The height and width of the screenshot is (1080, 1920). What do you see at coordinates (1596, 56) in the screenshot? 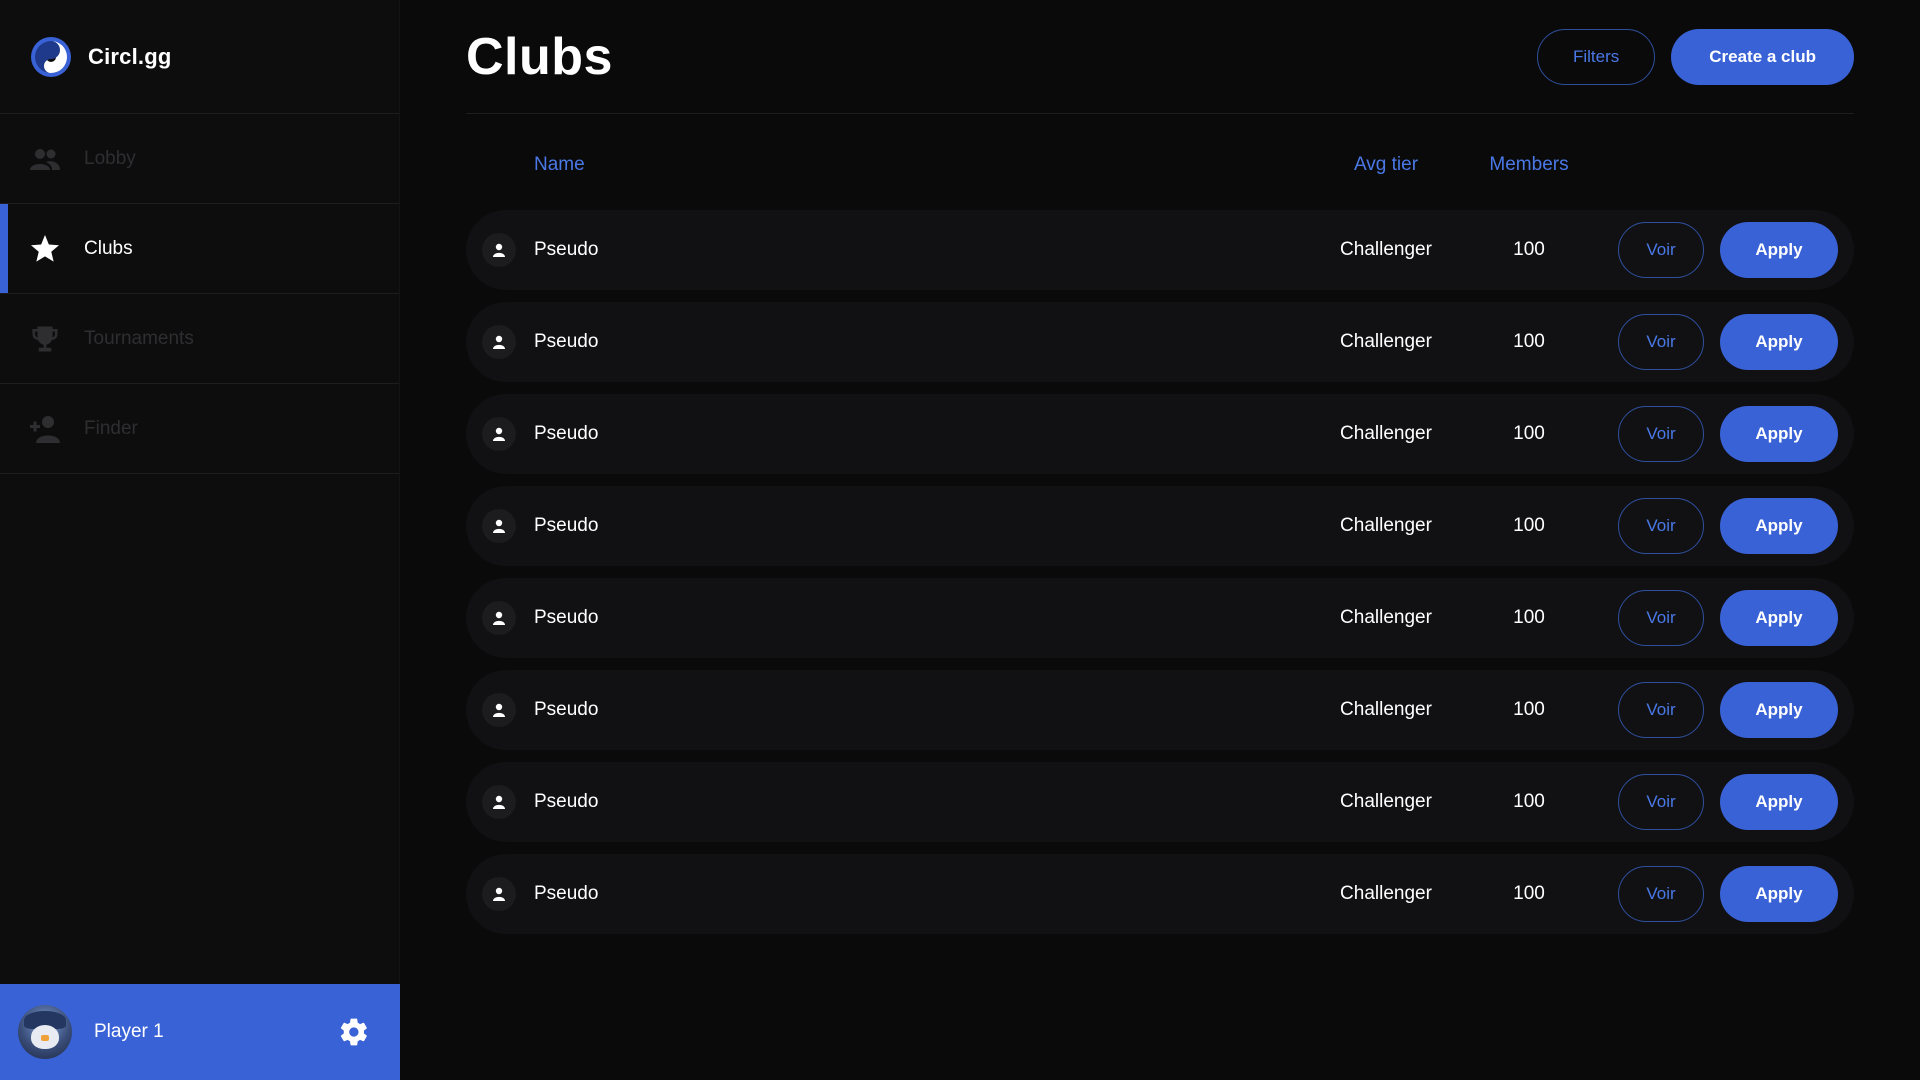
I see `filters-button: Filters` at bounding box center [1596, 56].